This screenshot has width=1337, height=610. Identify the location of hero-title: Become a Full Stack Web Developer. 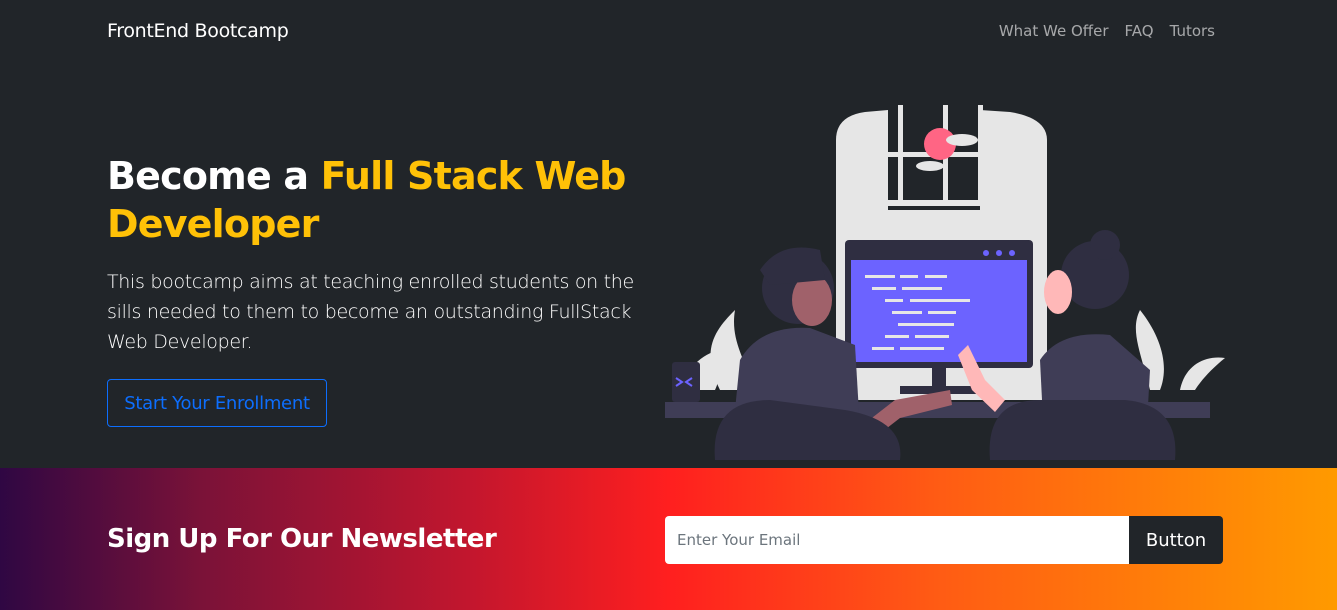
(367, 200).